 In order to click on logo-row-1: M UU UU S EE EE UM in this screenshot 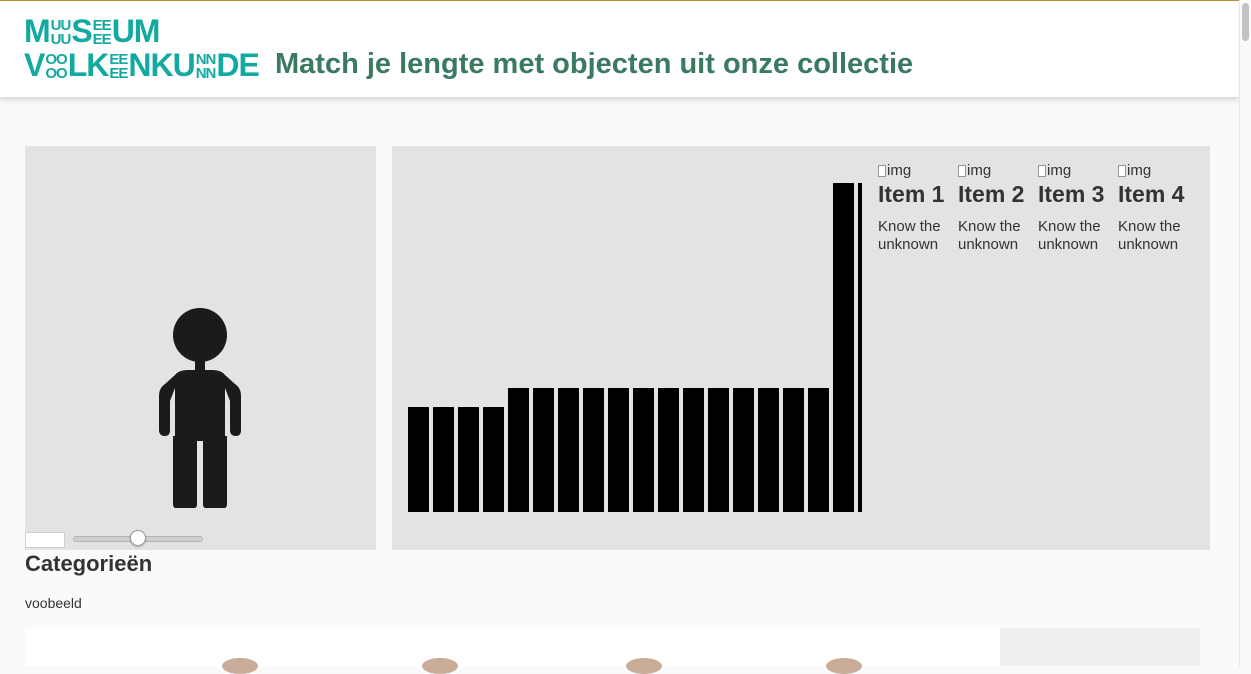, I will do `click(92, 31)`.